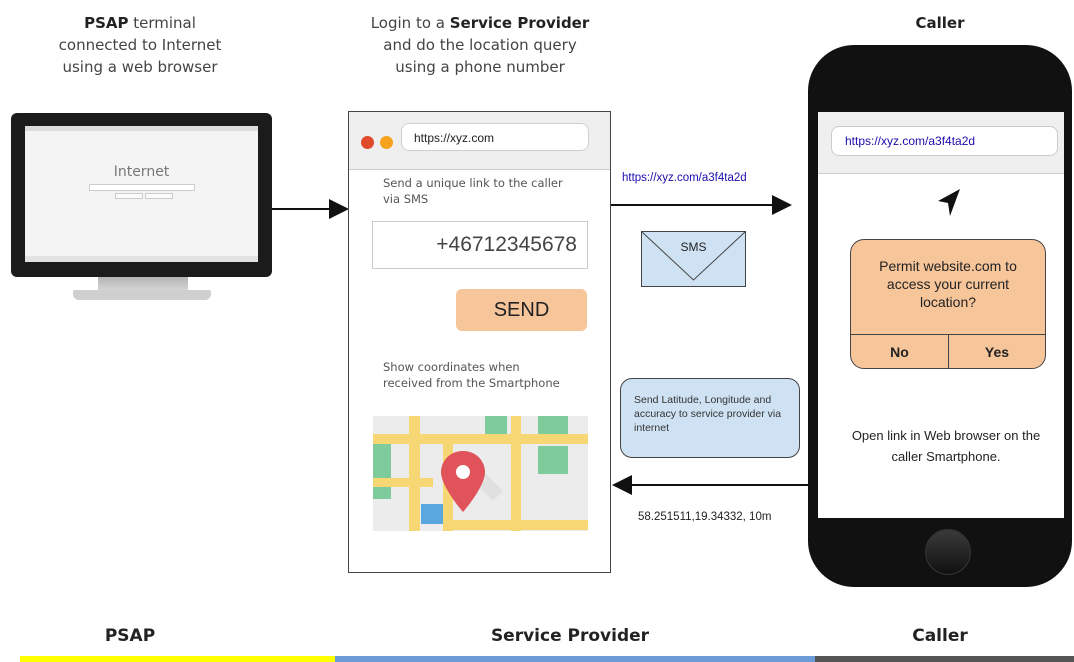 Image resolution: width=1074 pixels, height=662 pixels. Describe the element at coordinates (495, 137) in the screenshot. I see `browser-url-bar: https://xyz.com` at that location.